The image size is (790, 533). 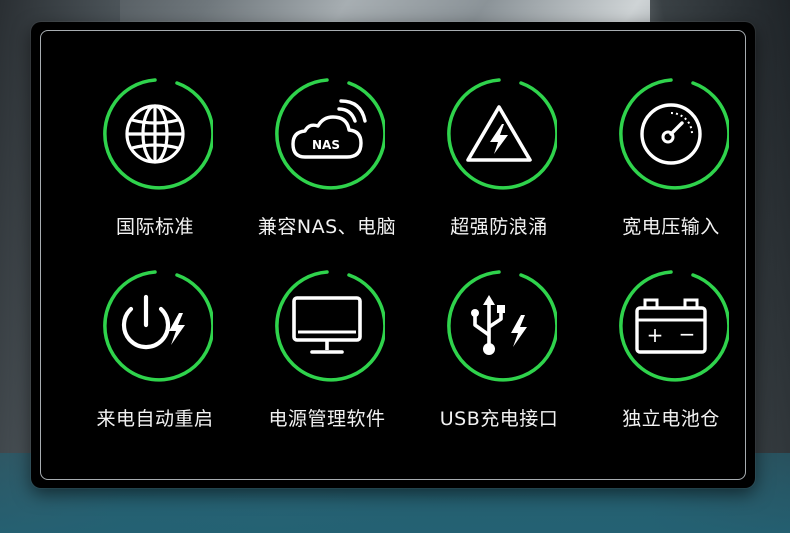 I want to click on monitor-icon, so click(x=327, y=326).